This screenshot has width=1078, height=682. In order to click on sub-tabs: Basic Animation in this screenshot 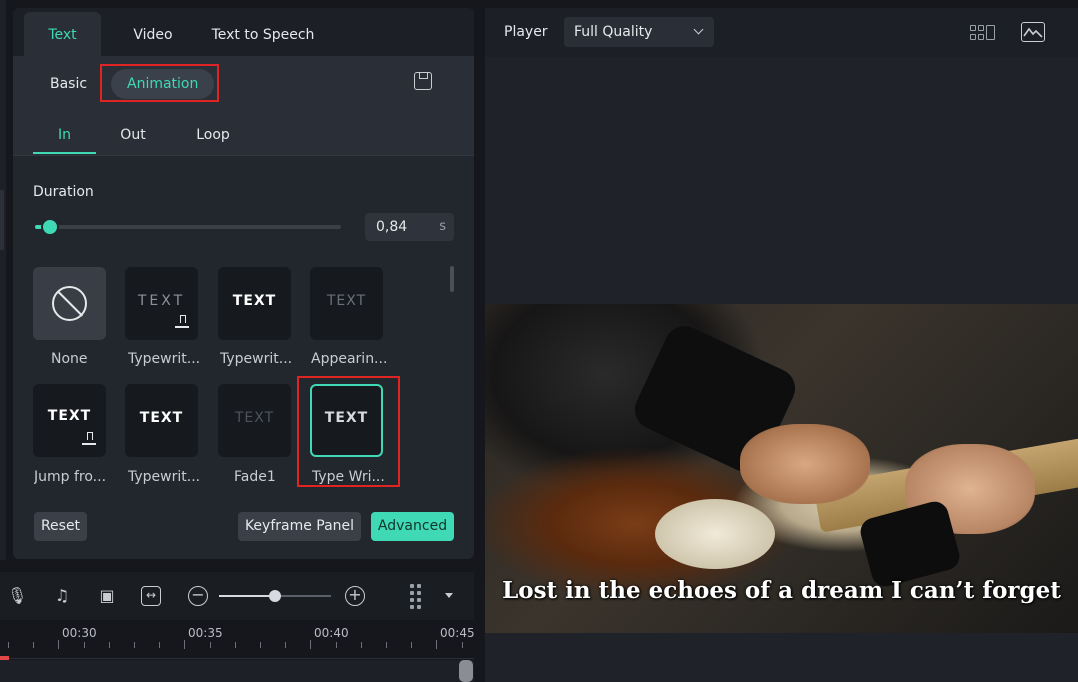, I will do `click(243, 82)`.